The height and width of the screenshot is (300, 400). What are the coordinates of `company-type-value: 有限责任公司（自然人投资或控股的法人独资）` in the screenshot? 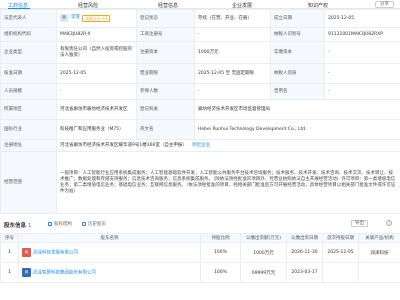 It's located at (96, 52).